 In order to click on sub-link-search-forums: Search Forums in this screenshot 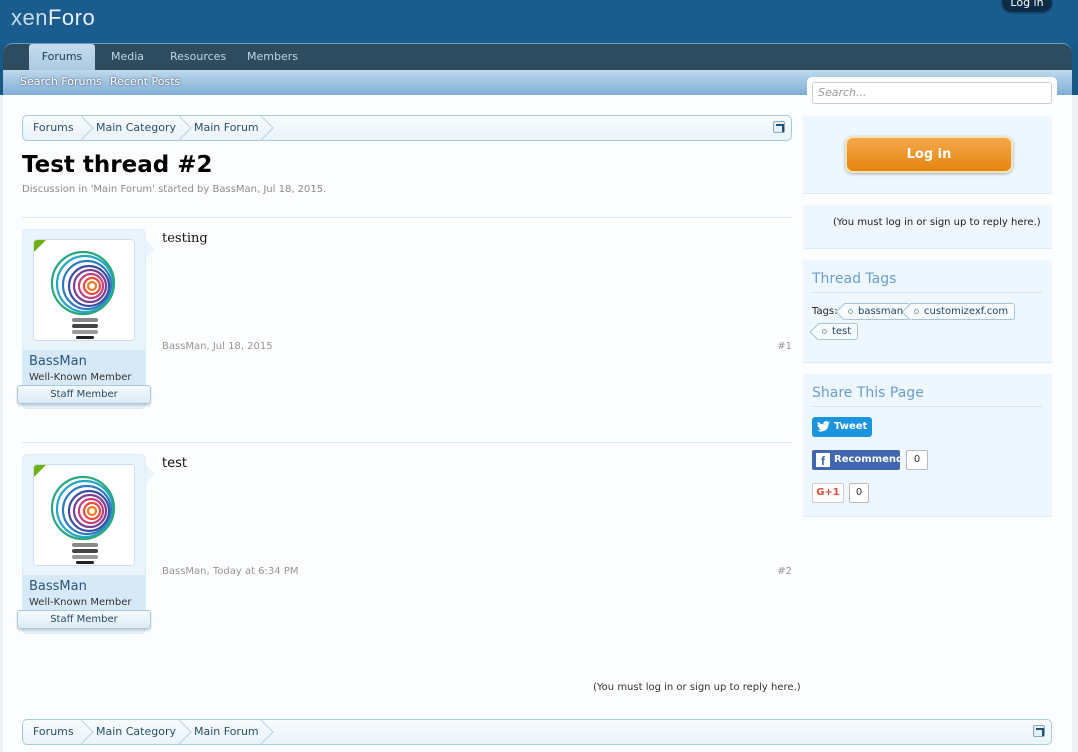, I will do `click(61, 82)`.